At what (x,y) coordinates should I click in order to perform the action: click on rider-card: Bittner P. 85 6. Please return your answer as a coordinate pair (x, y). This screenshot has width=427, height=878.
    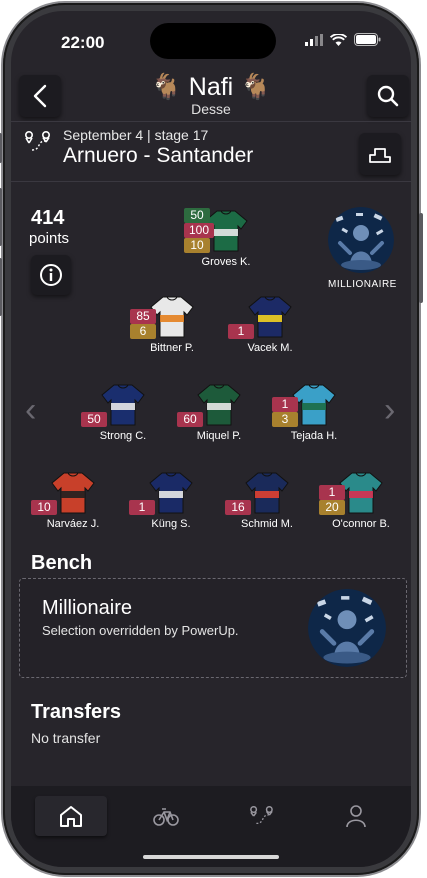
    Looking at the image, I should click on (172, 324).